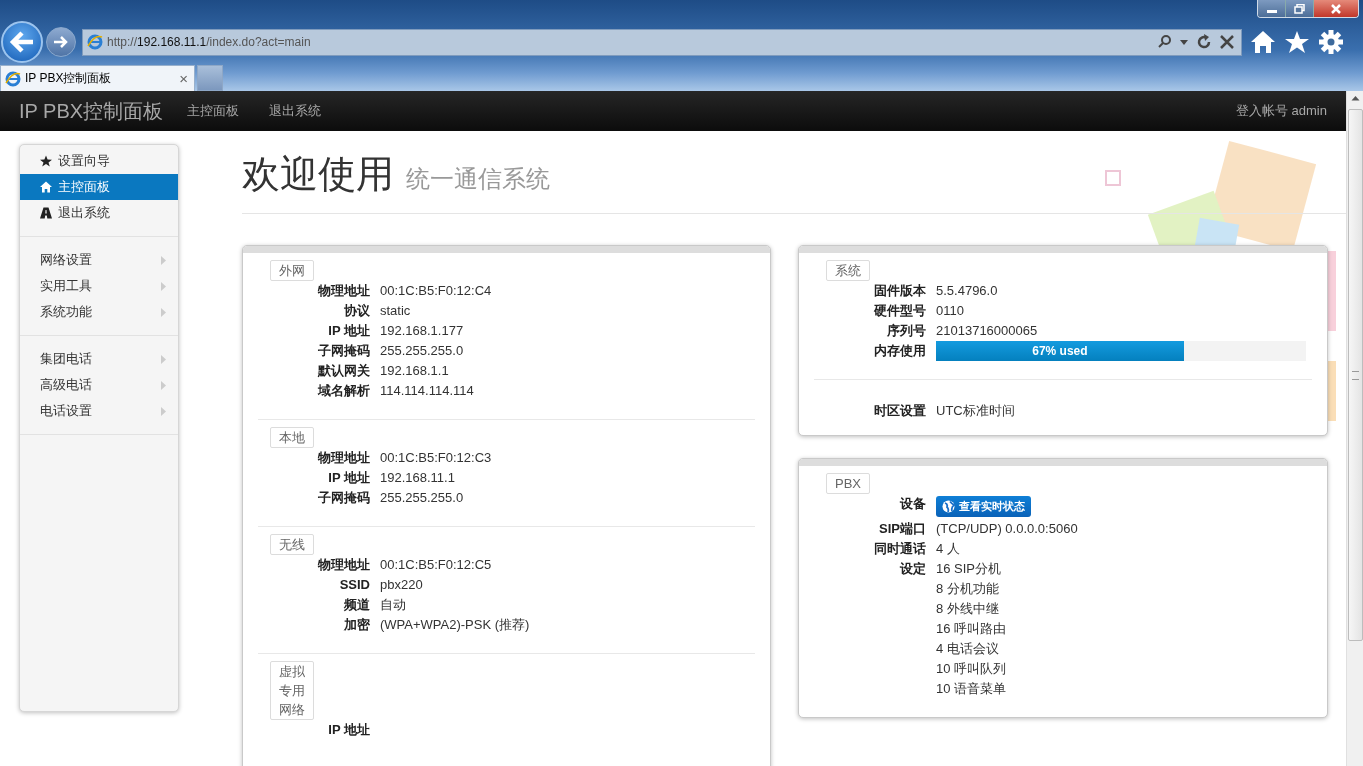 The width and height of the screenshot is (1363, 766). Describe the element at coordinates (913, 569) in the screenshot. I see `field-label: 设定` at that location.